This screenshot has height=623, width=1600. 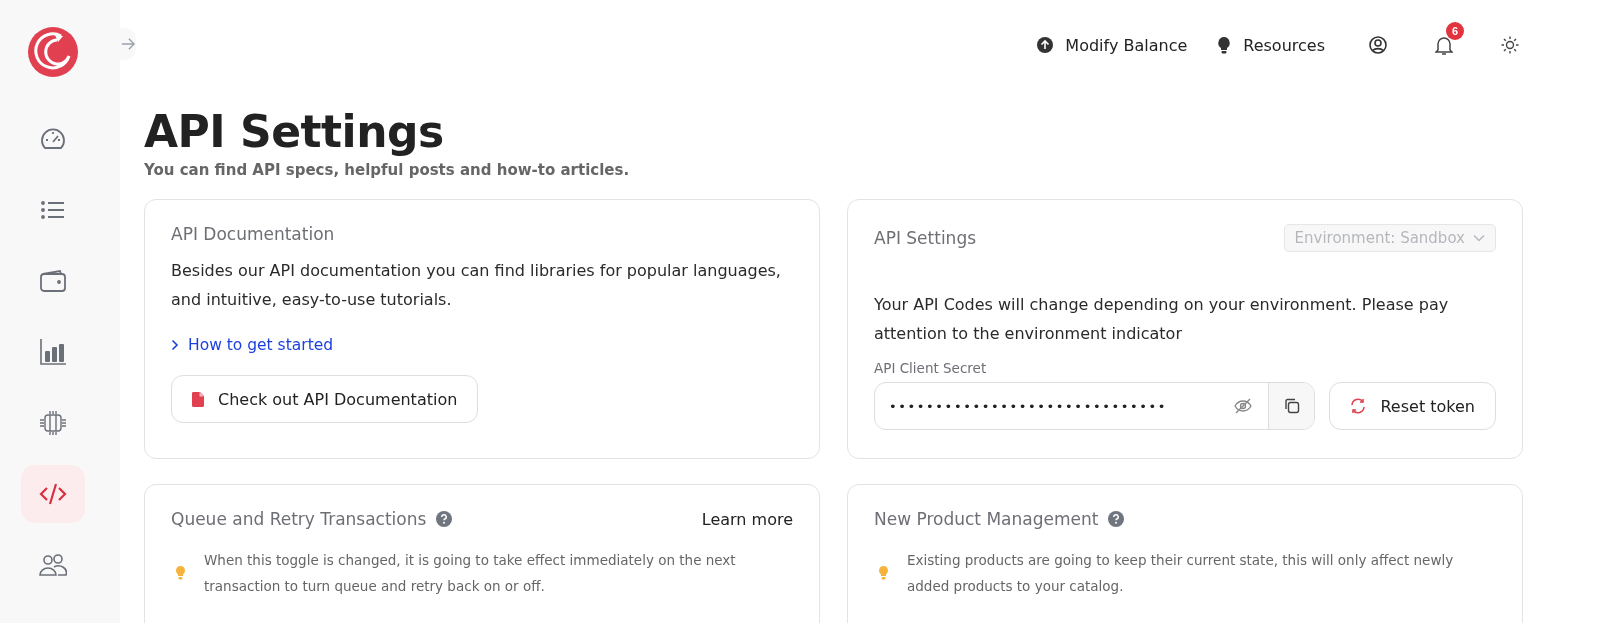 What do you see at coordinates (53, 352) in the screenshot?
I see `bar-chart-icon` at bounding box center [53, 352].